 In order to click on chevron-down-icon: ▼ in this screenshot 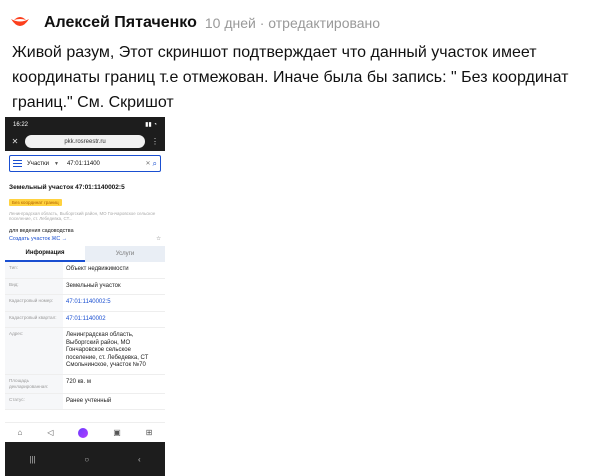, I will do `click(56, 163)`.